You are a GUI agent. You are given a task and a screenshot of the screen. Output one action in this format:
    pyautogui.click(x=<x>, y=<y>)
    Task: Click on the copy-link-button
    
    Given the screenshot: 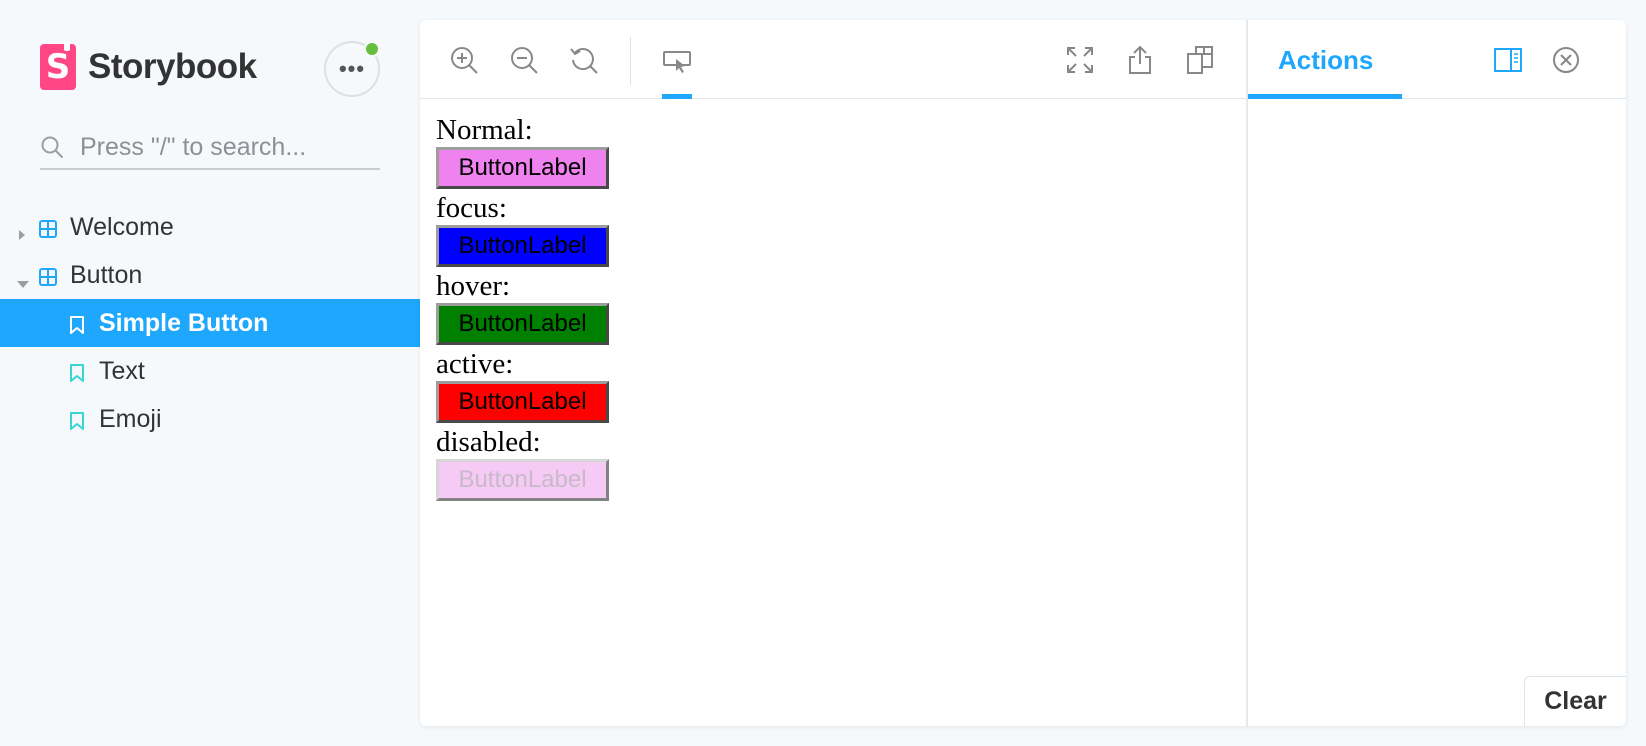 What is the action you would take?
    pyautogui.click(x=1200, y=60)
    